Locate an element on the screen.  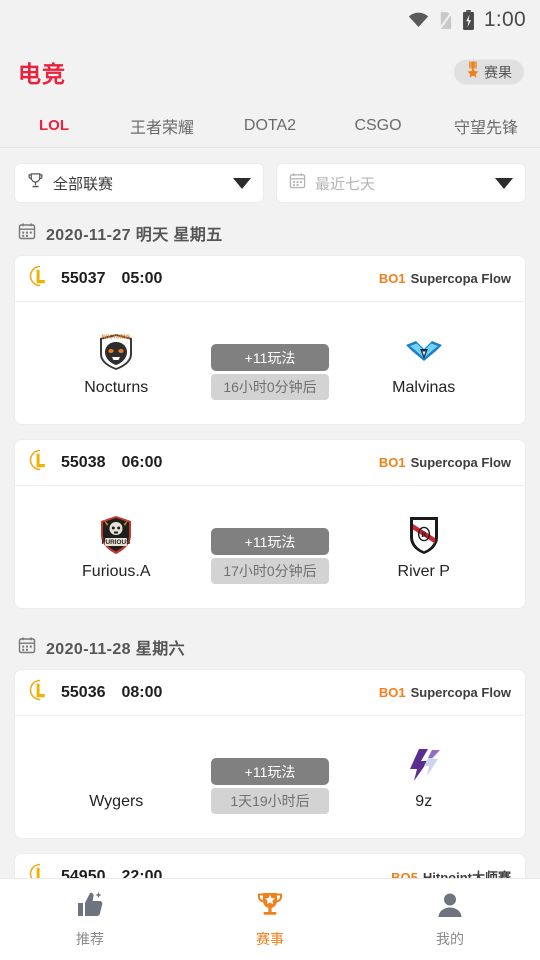
away-team: Malvinas is located at coordinates (424, 363).